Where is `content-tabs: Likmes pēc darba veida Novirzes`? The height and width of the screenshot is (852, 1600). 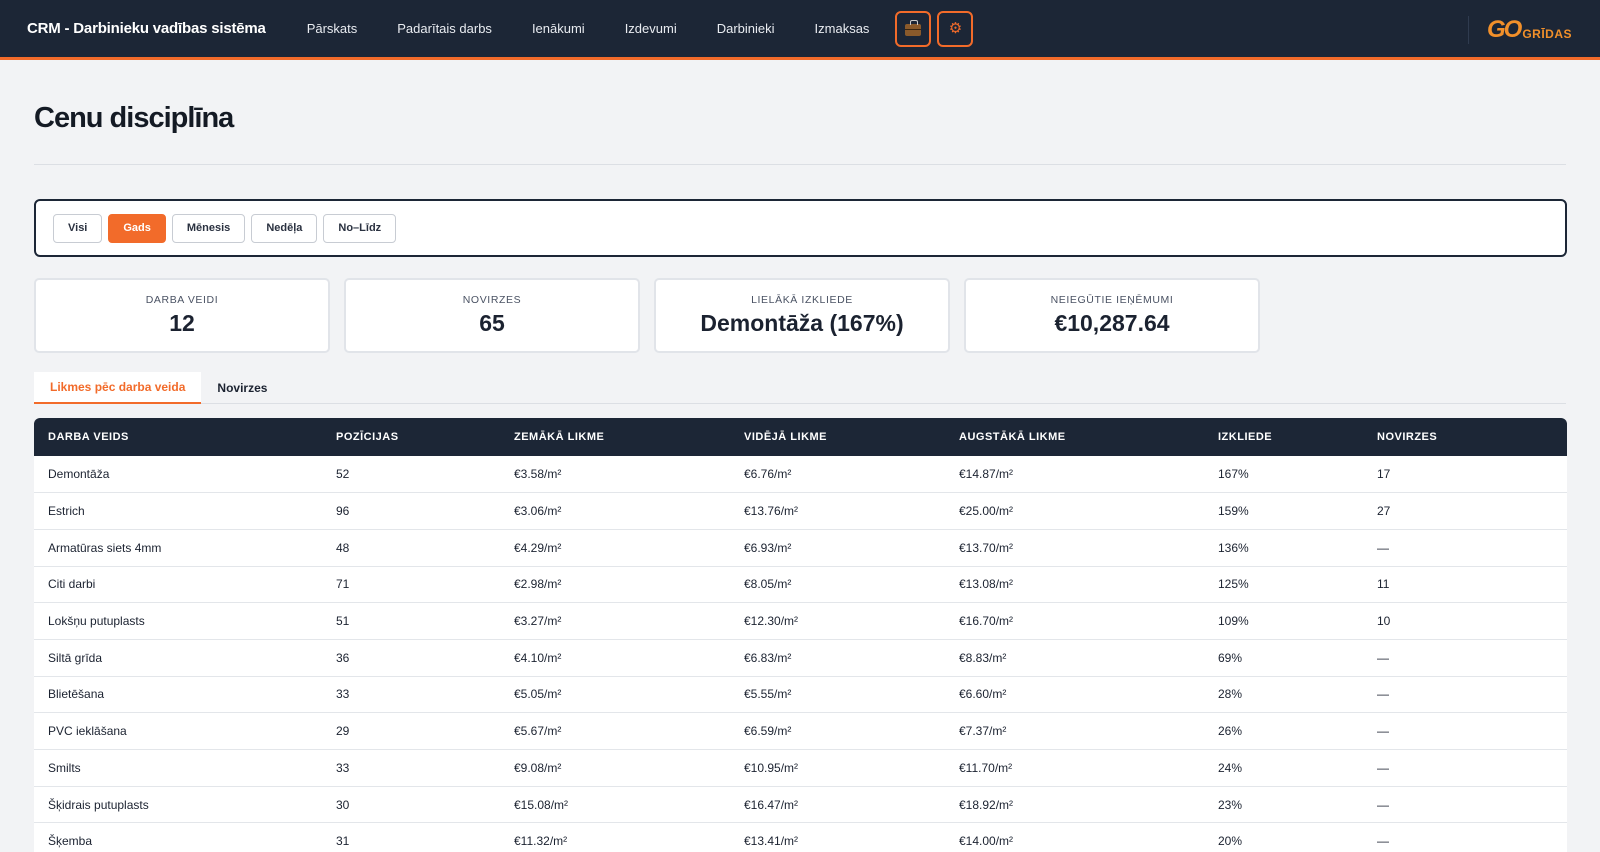 content-tabs: Likmes pēc darba veida Novirzes is located at coordinates (800, 388).